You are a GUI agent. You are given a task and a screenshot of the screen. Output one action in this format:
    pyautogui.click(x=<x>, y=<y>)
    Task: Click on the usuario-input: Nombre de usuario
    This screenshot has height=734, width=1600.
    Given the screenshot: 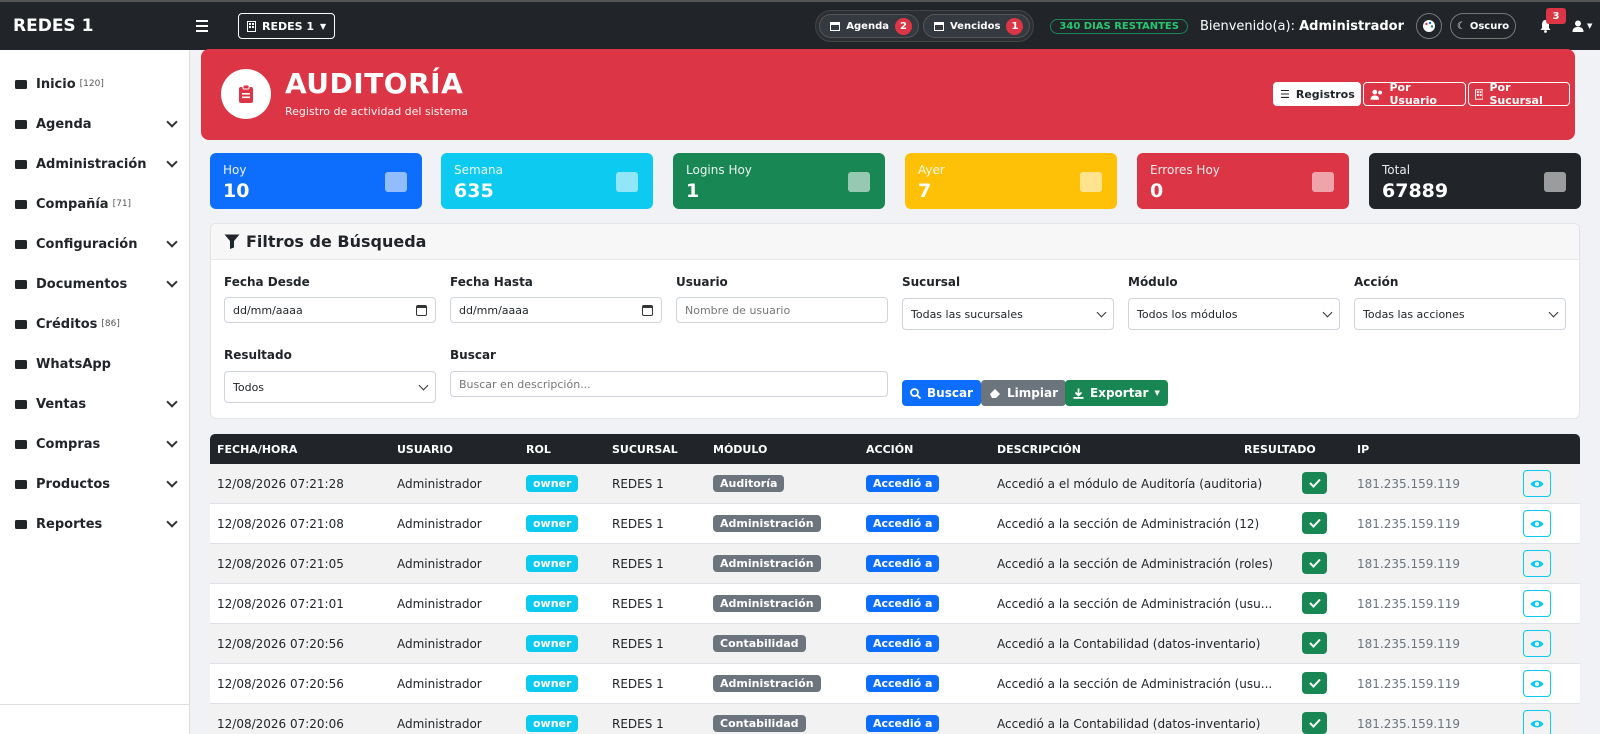 What is the action you would take?
    pyautogui.click(x=782, y=310)
    